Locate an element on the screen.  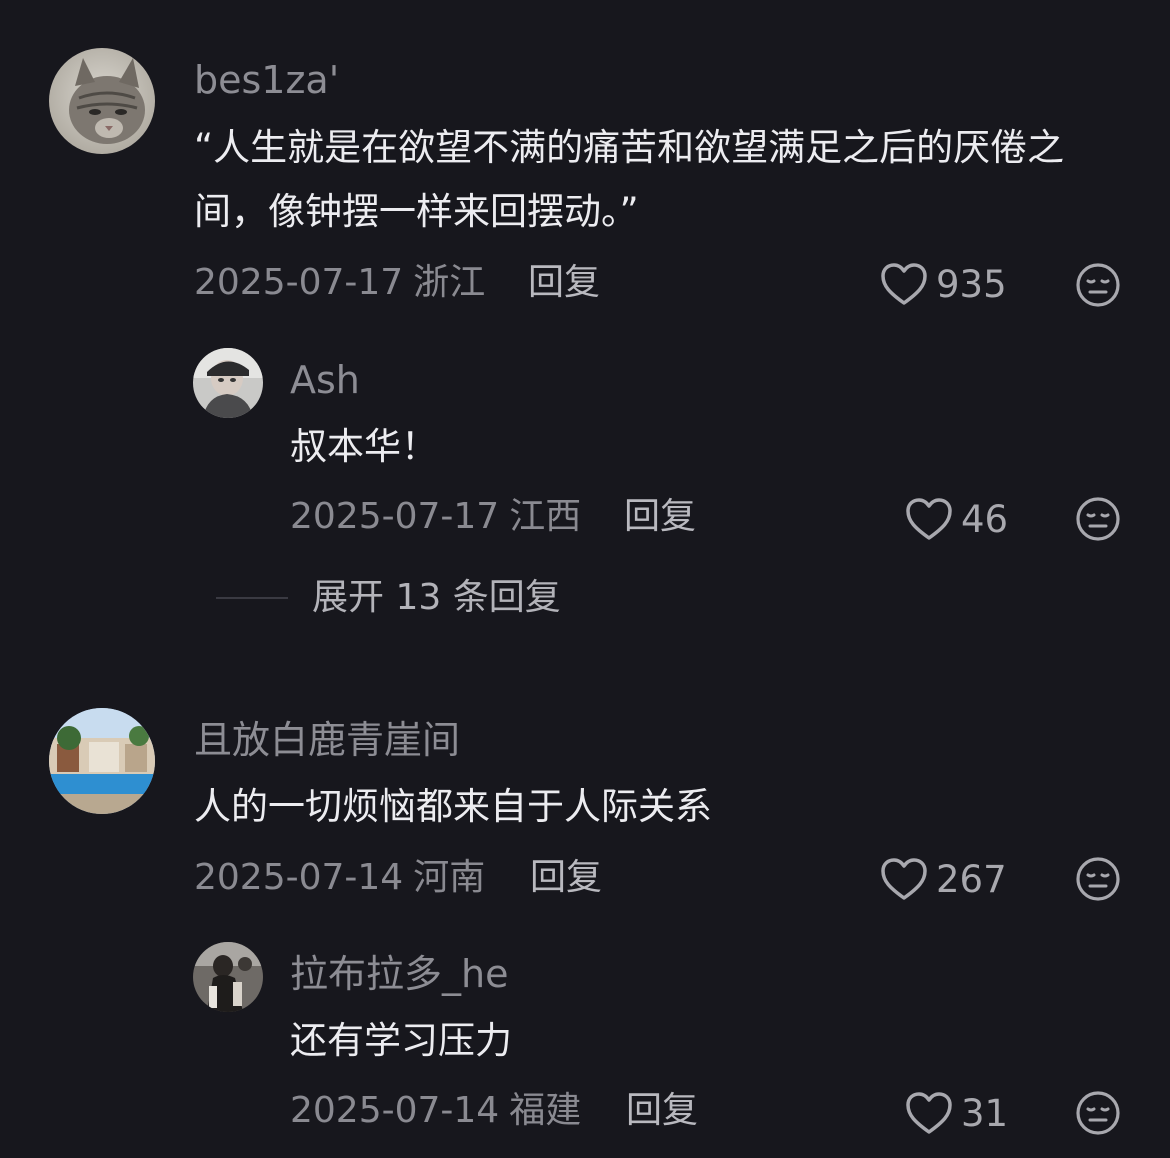
comment-date: 2025-07-17 is located at coordinates (299, 282).